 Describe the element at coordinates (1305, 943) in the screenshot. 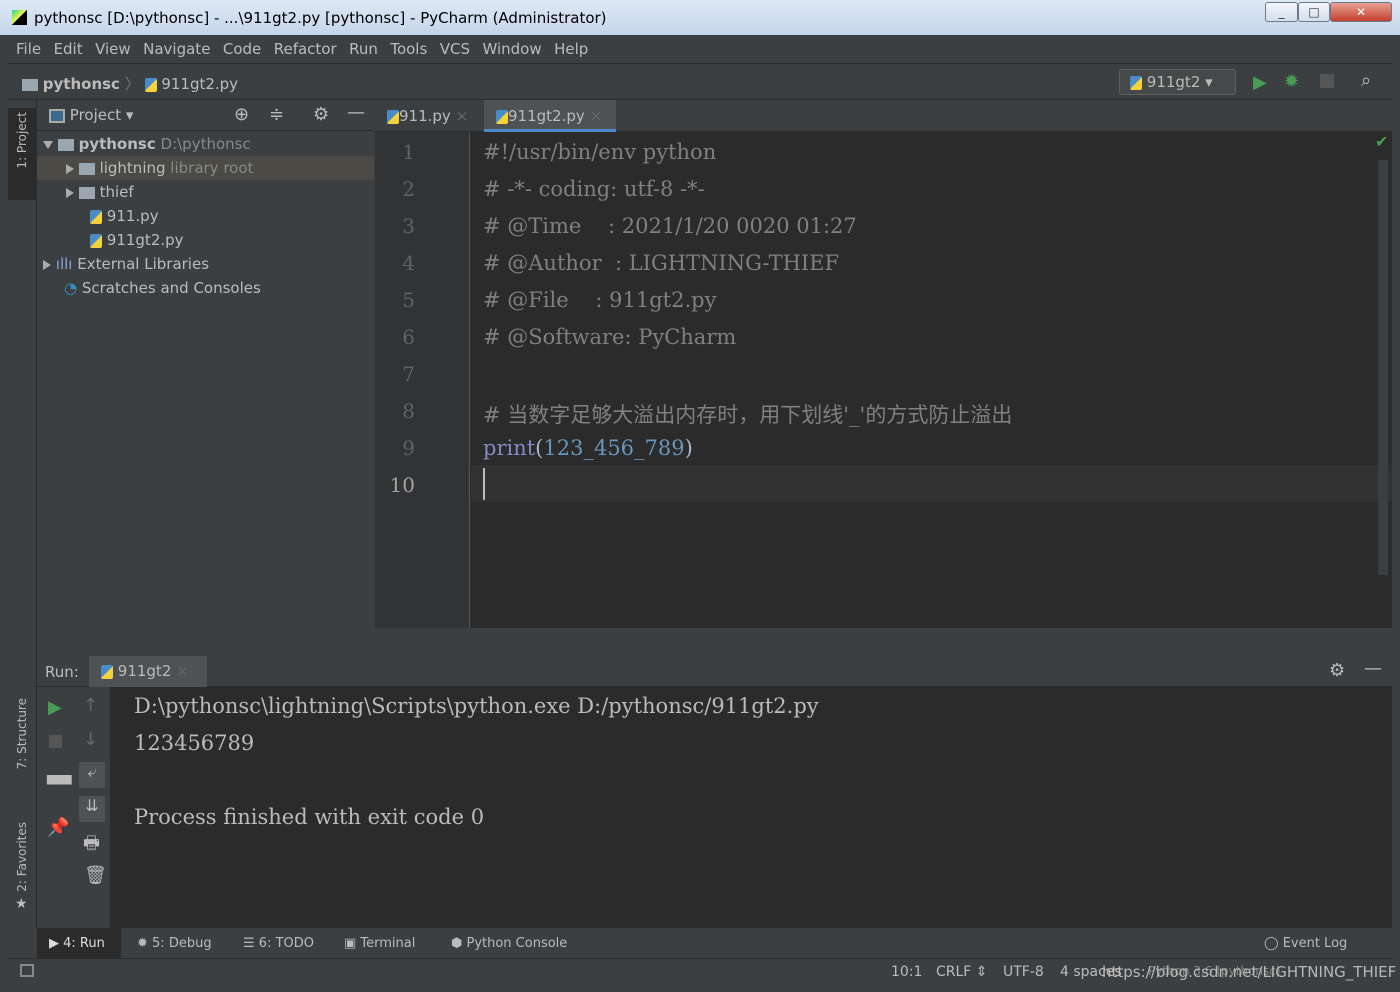

I see `event-log-button: ◯ Event Log` at that location.